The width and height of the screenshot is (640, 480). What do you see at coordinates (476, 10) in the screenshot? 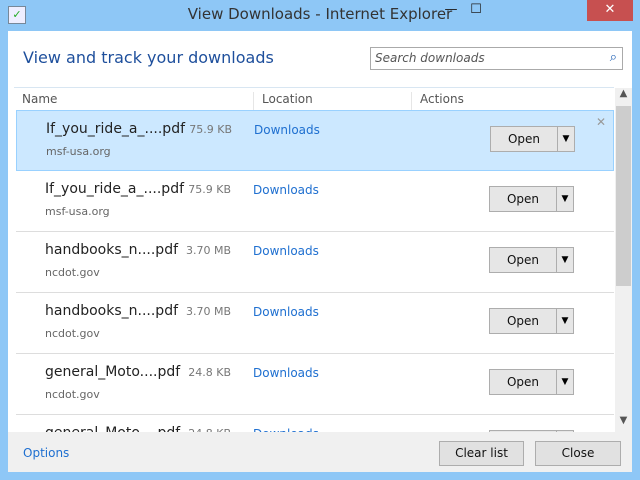
I see `maximize-button: ☐` at bounding box center [476, 10].